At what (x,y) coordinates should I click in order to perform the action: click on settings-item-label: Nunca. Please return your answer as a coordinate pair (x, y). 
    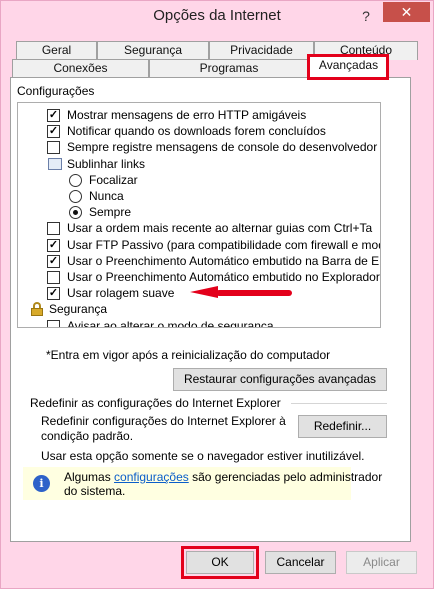
    Looking at the image, I should click on (106, 196).